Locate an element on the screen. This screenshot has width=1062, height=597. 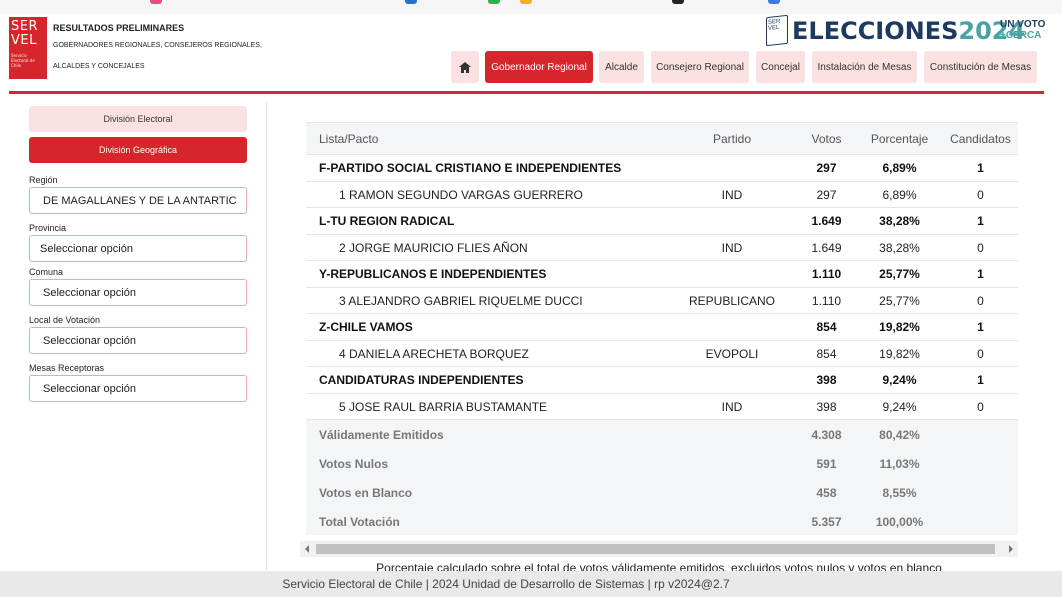
nav-home-button is located at coordinates (465, 67).